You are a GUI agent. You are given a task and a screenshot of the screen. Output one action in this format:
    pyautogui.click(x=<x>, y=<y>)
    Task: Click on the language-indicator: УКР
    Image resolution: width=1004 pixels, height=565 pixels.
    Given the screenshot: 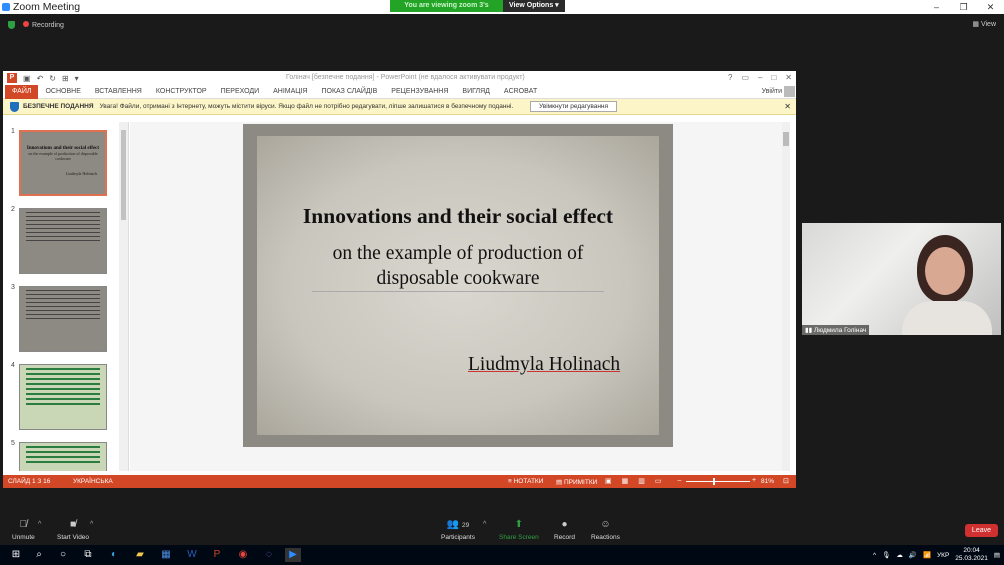 What is the action you would take?
    pyautogui.click(x=943, y=555)
    